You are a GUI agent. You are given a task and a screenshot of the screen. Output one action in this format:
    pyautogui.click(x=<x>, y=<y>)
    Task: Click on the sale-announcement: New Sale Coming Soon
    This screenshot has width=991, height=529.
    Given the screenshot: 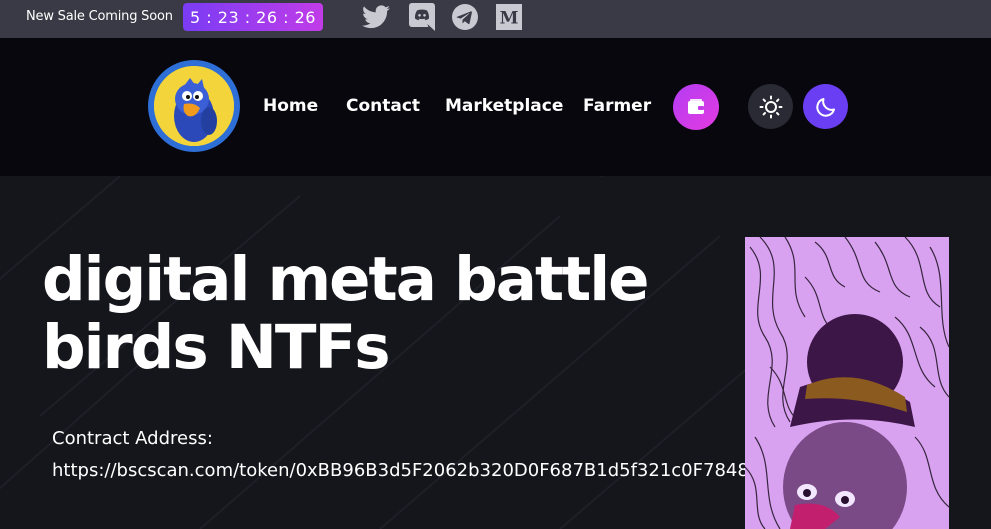 What is the action you would take?
    pyautogui.click(x=99, y=16)
    